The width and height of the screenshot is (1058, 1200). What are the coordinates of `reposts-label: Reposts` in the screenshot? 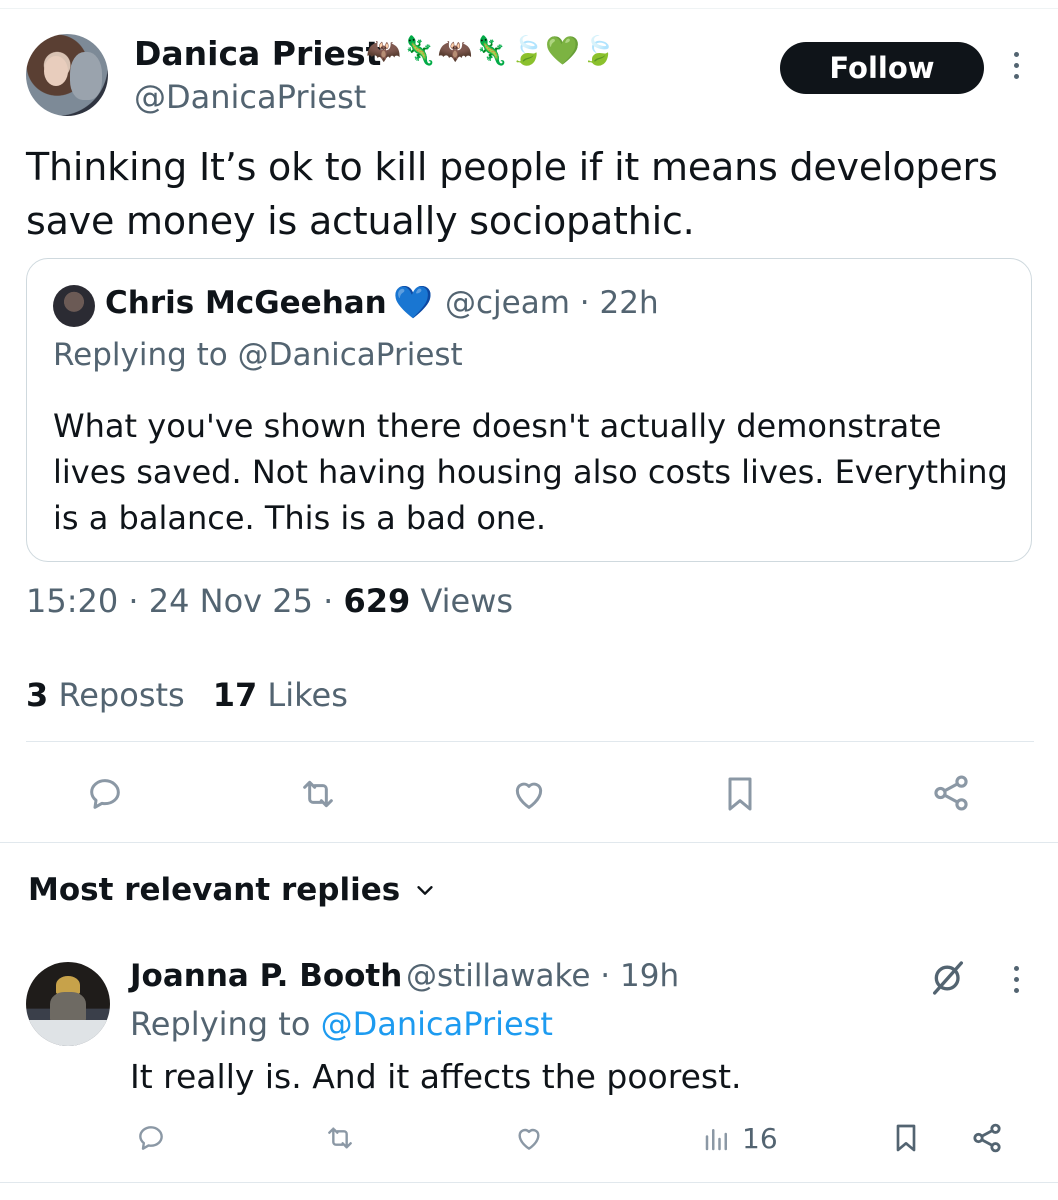 It's located at (121, 695).